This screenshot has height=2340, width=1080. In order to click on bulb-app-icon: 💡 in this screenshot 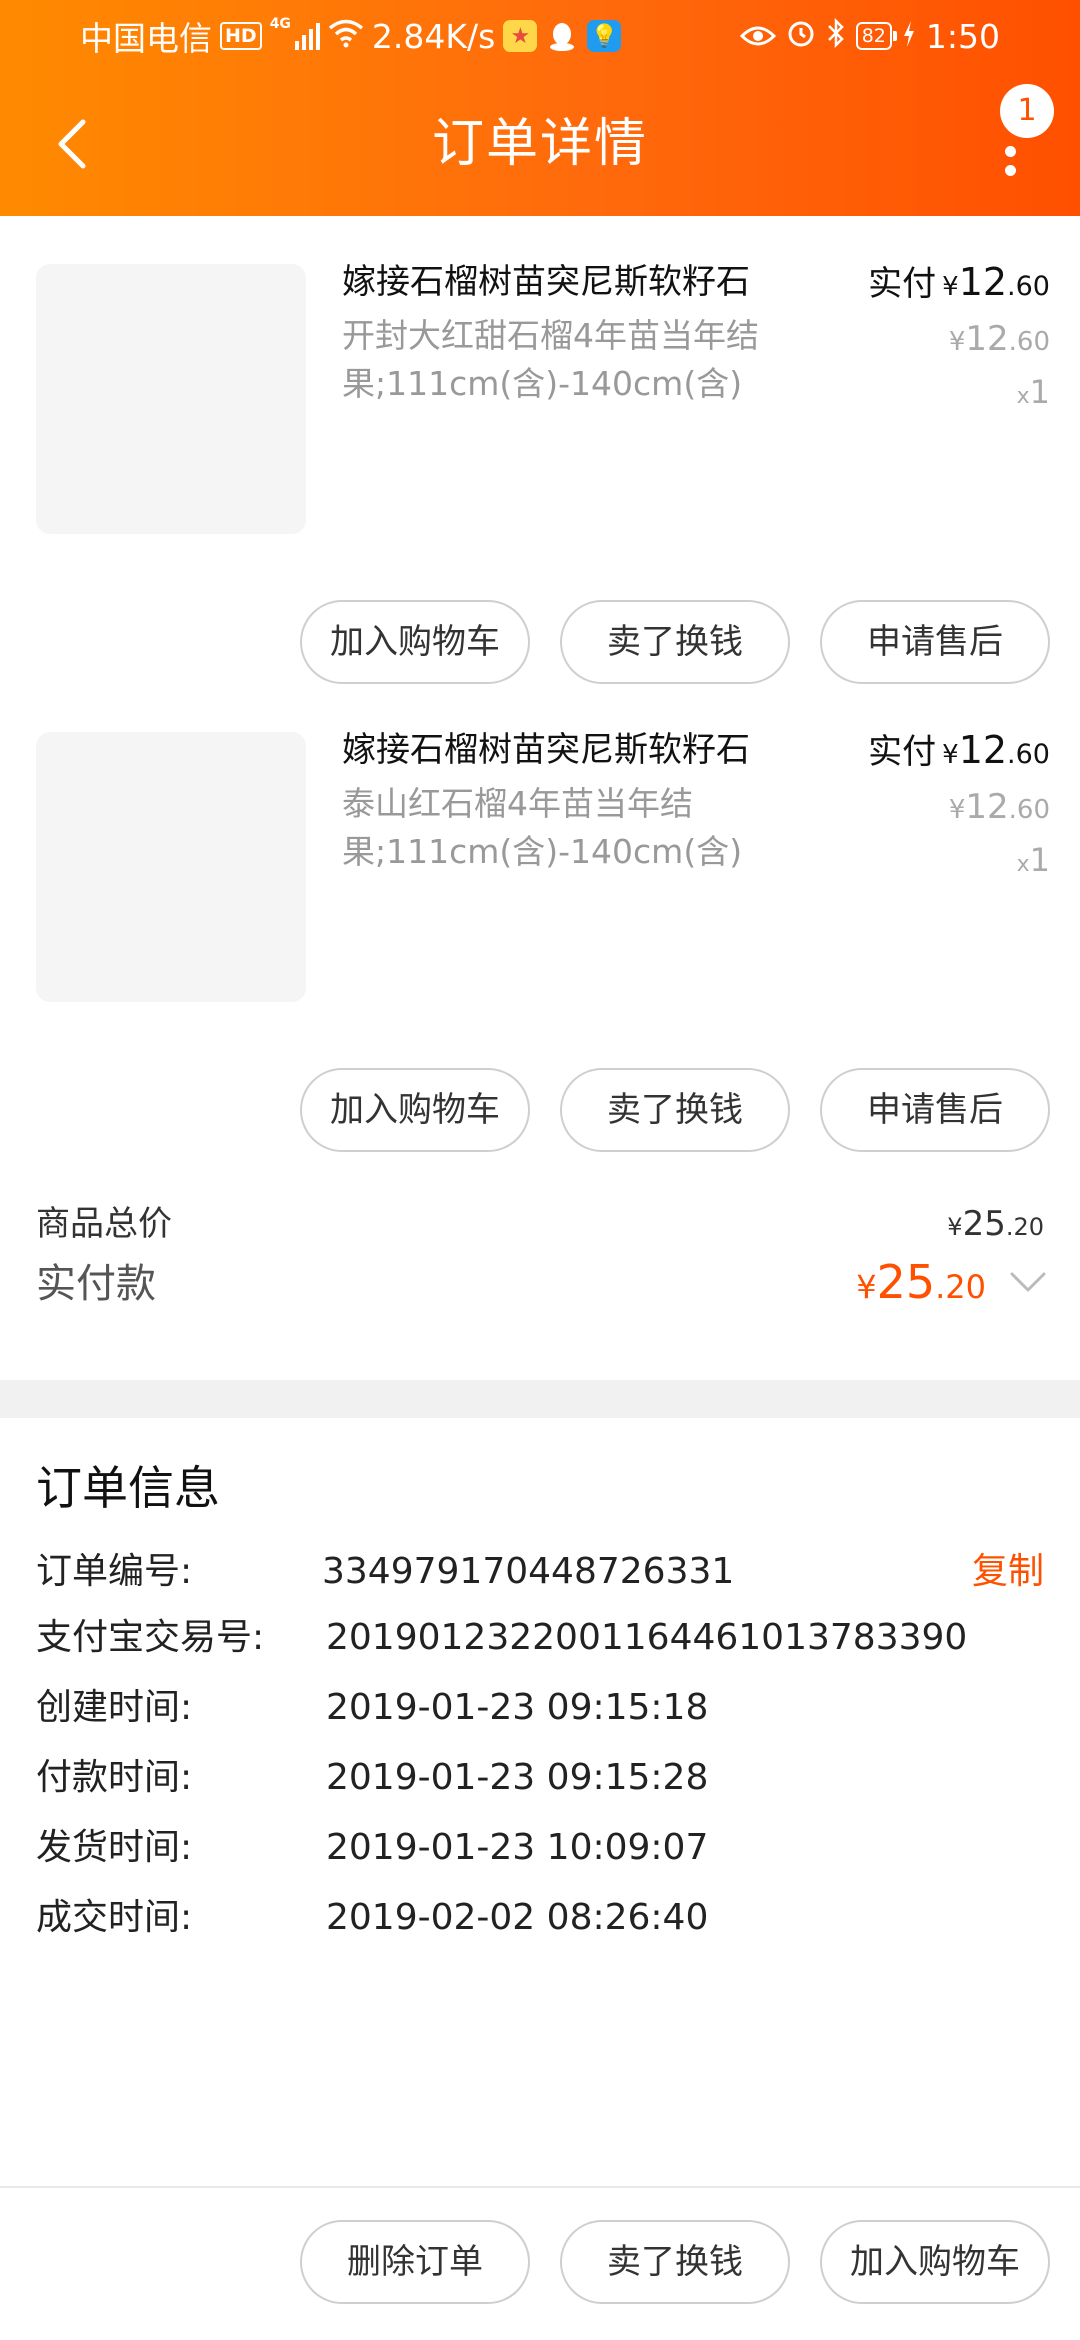, I will do `click(604, 36)`.